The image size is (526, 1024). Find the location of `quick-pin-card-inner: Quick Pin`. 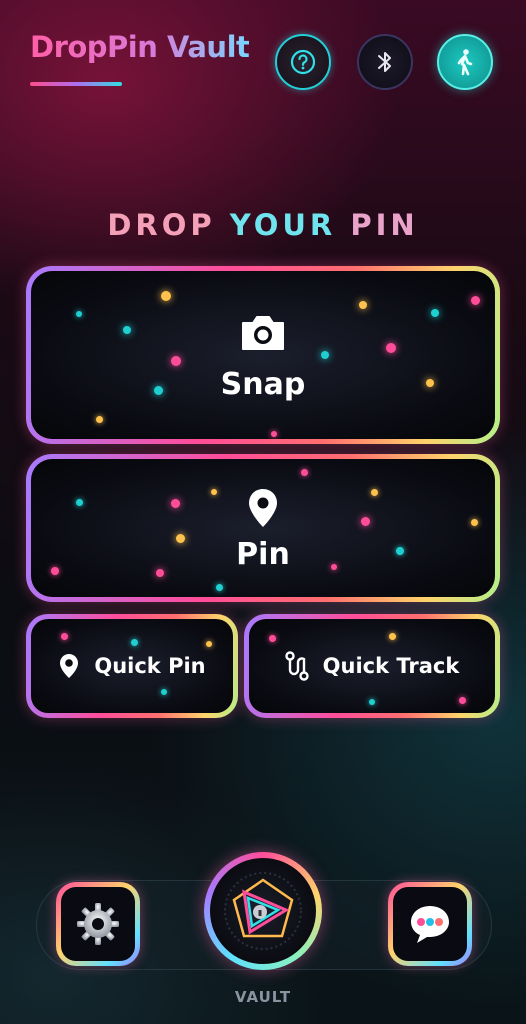

quick-pin-card-inner: Quick Pin is located at coordinates (132, 666).